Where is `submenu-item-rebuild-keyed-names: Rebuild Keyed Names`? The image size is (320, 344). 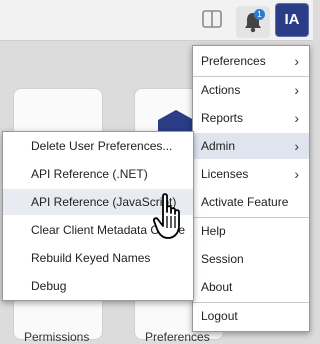 submenu-item-rebuild-keyed-names: Rebuild Keyed Names is located at coordinates (98, 258).